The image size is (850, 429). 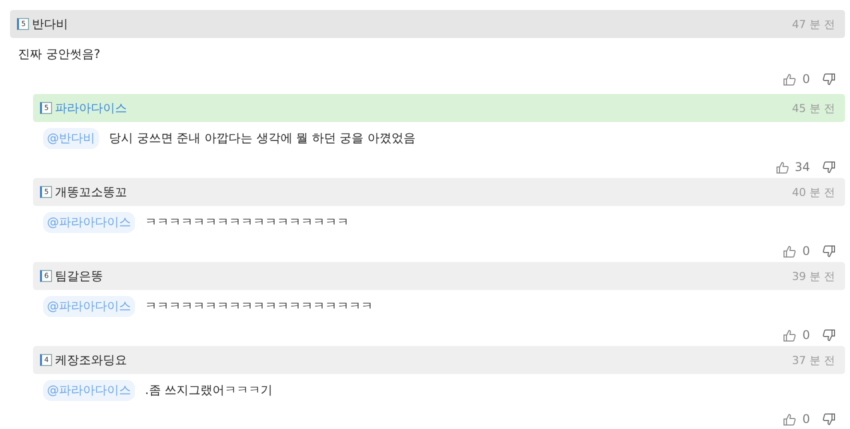 I want to click on comment-time: 39 분 전, so click(x=813, y=276).